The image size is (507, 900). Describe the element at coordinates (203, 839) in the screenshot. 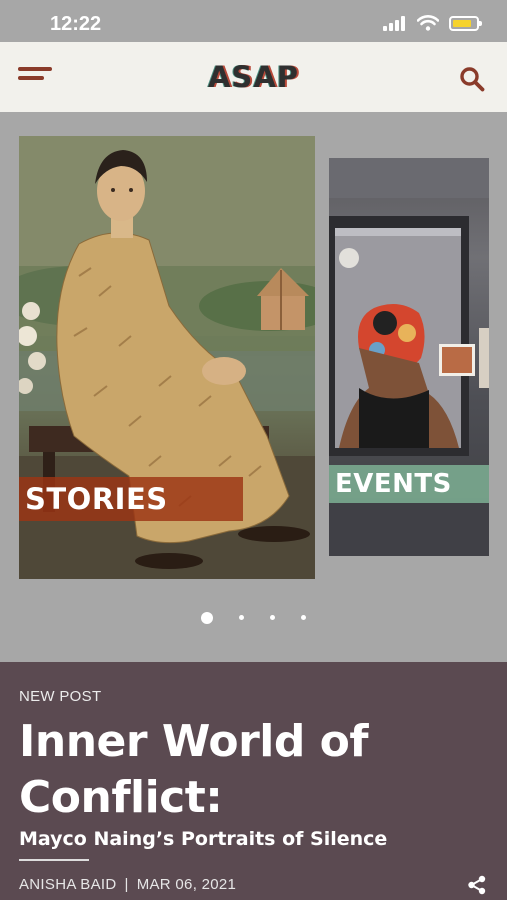

I see `post-subtitle: Mayco Naing’s Portraits of Silence` at that location.